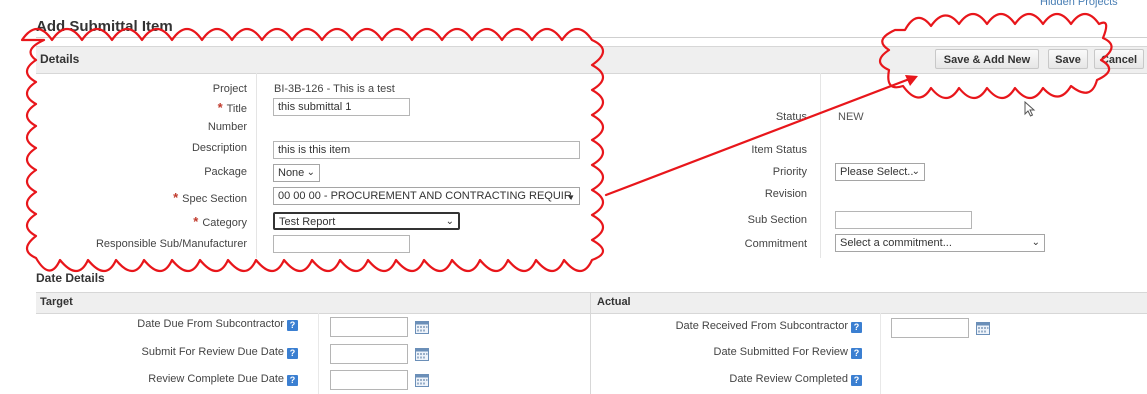  Describe the element at coordinates (214, 199) in the screenshot. I see `spec-section-label-text: Spec Section` at that location.